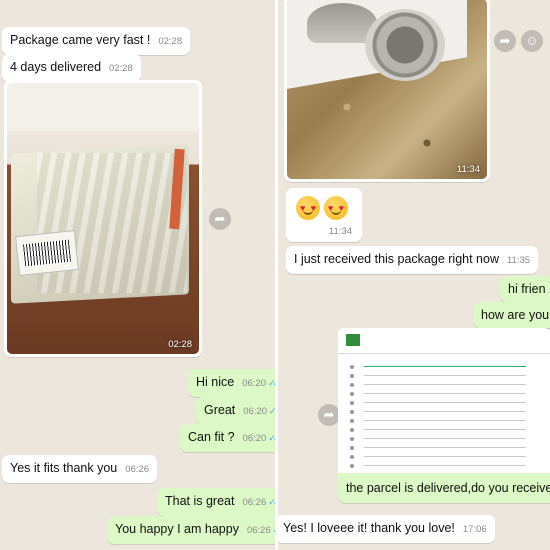 The height and width of the screenshot is (550, 550). Describe the element at coordinates (474, 529) in the screenshot. I see `message-time: 17:06` at that location.